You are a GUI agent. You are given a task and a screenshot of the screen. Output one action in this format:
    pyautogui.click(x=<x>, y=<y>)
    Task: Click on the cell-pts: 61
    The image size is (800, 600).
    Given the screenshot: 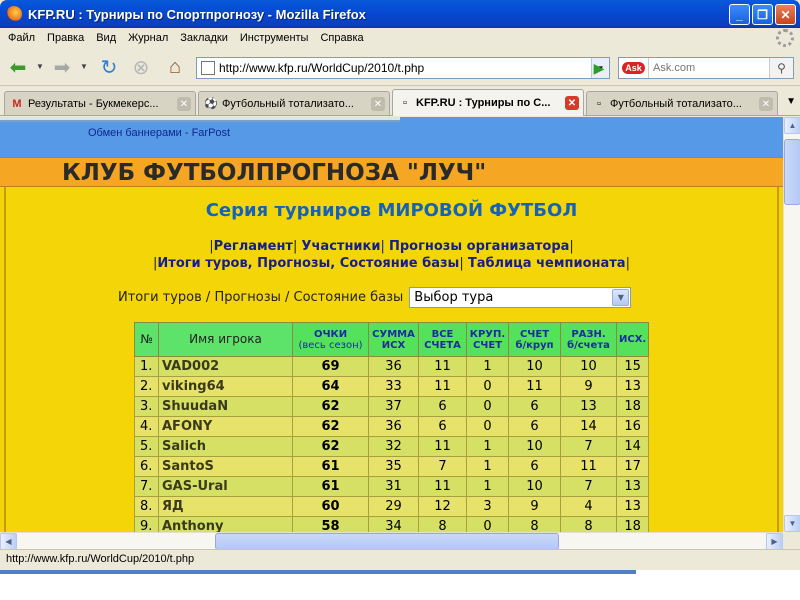 What is the action you would take?
    pyautogui.click(x=330, y=486)
    